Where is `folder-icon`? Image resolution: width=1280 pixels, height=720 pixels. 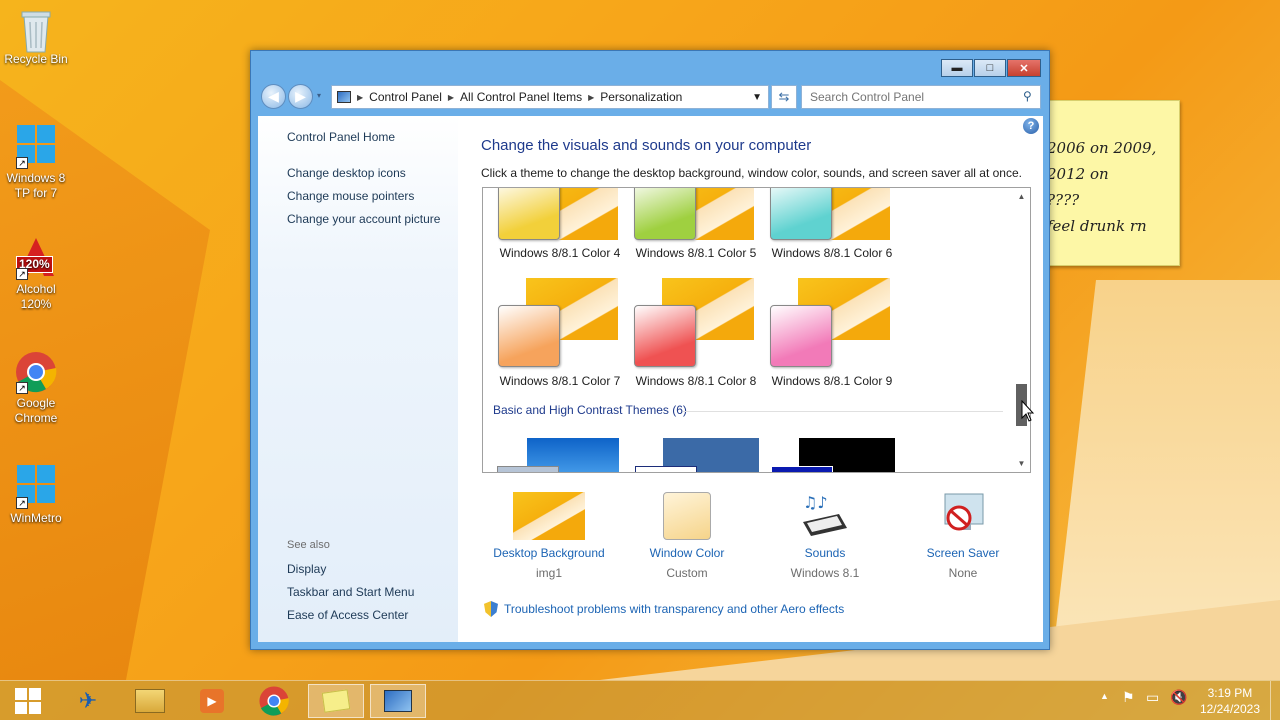 folder-icon is located at coordinates (150, 701).